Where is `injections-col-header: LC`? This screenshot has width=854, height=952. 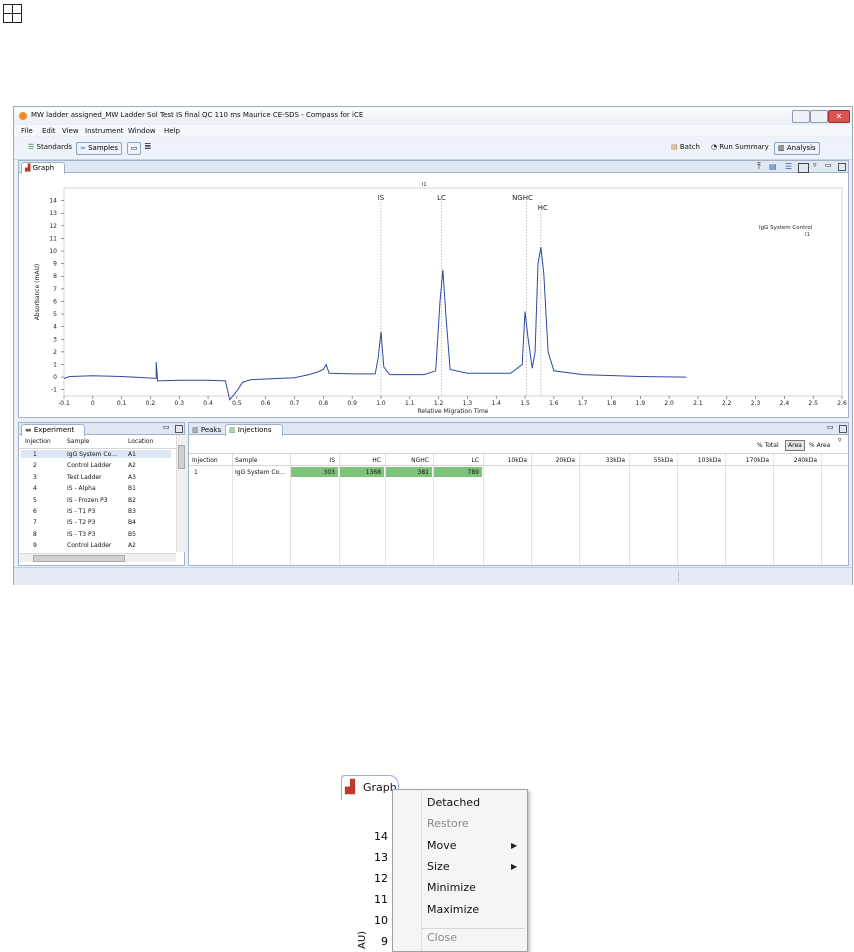 injections-col-header: LC is located at coordinates (475, 460).